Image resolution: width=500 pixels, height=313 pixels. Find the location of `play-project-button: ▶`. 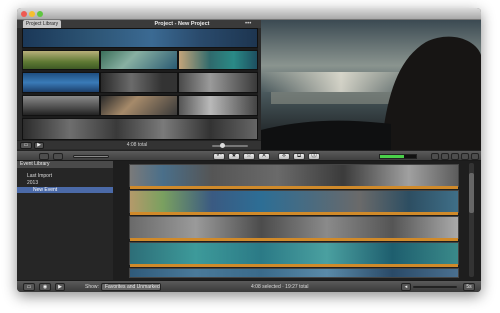

play-project-button: ▶ is located at coordinates (39, 145).